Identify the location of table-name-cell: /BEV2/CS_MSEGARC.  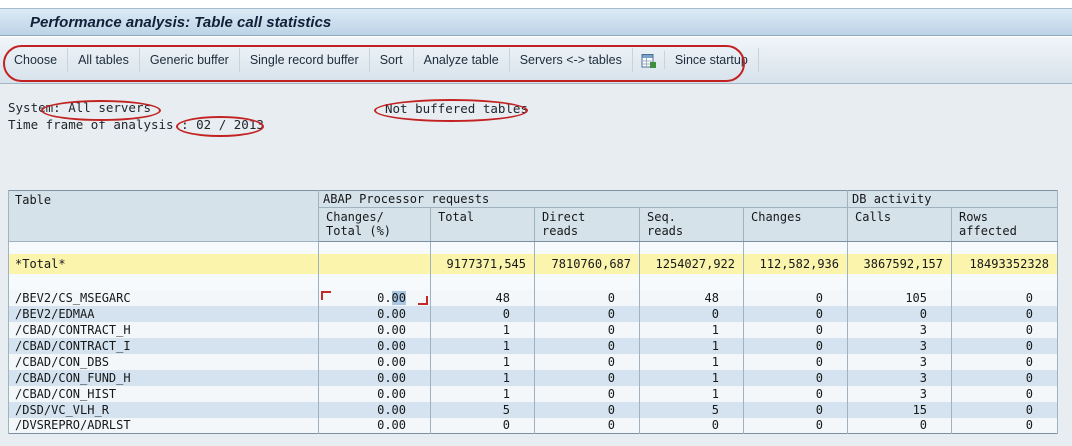
(163, 297).